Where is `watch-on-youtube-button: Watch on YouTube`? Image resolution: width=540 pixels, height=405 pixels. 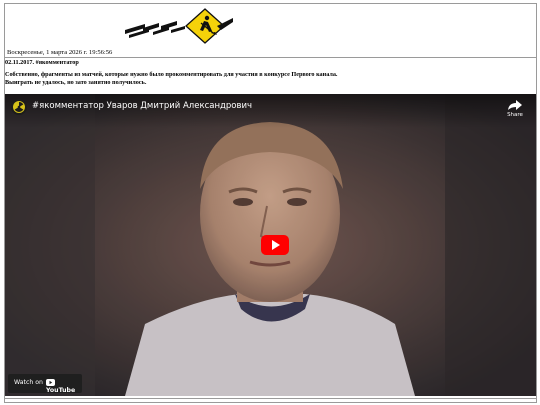
watch-on-youtube-button: Watch on YouTube is located at coordinates (45, 384).